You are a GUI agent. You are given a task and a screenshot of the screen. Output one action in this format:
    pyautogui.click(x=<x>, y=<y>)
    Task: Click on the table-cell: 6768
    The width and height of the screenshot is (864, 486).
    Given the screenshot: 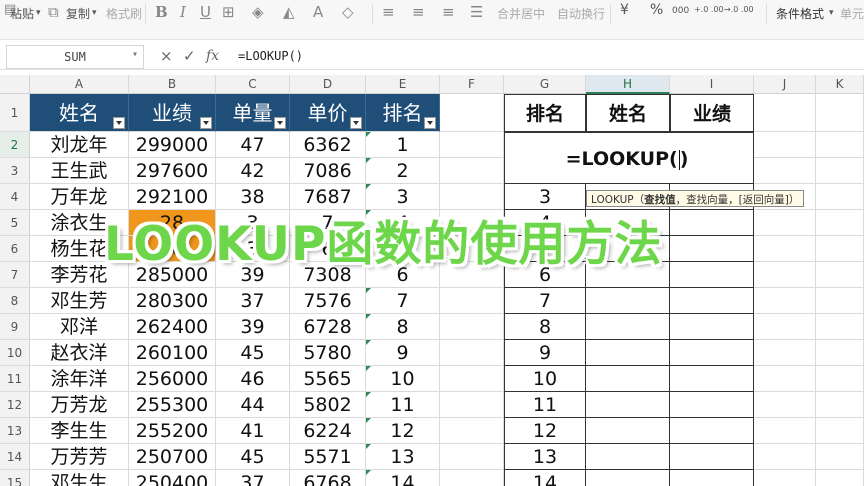 What is the action you would take?
    pyautogui.click(x=328, y=478)
    